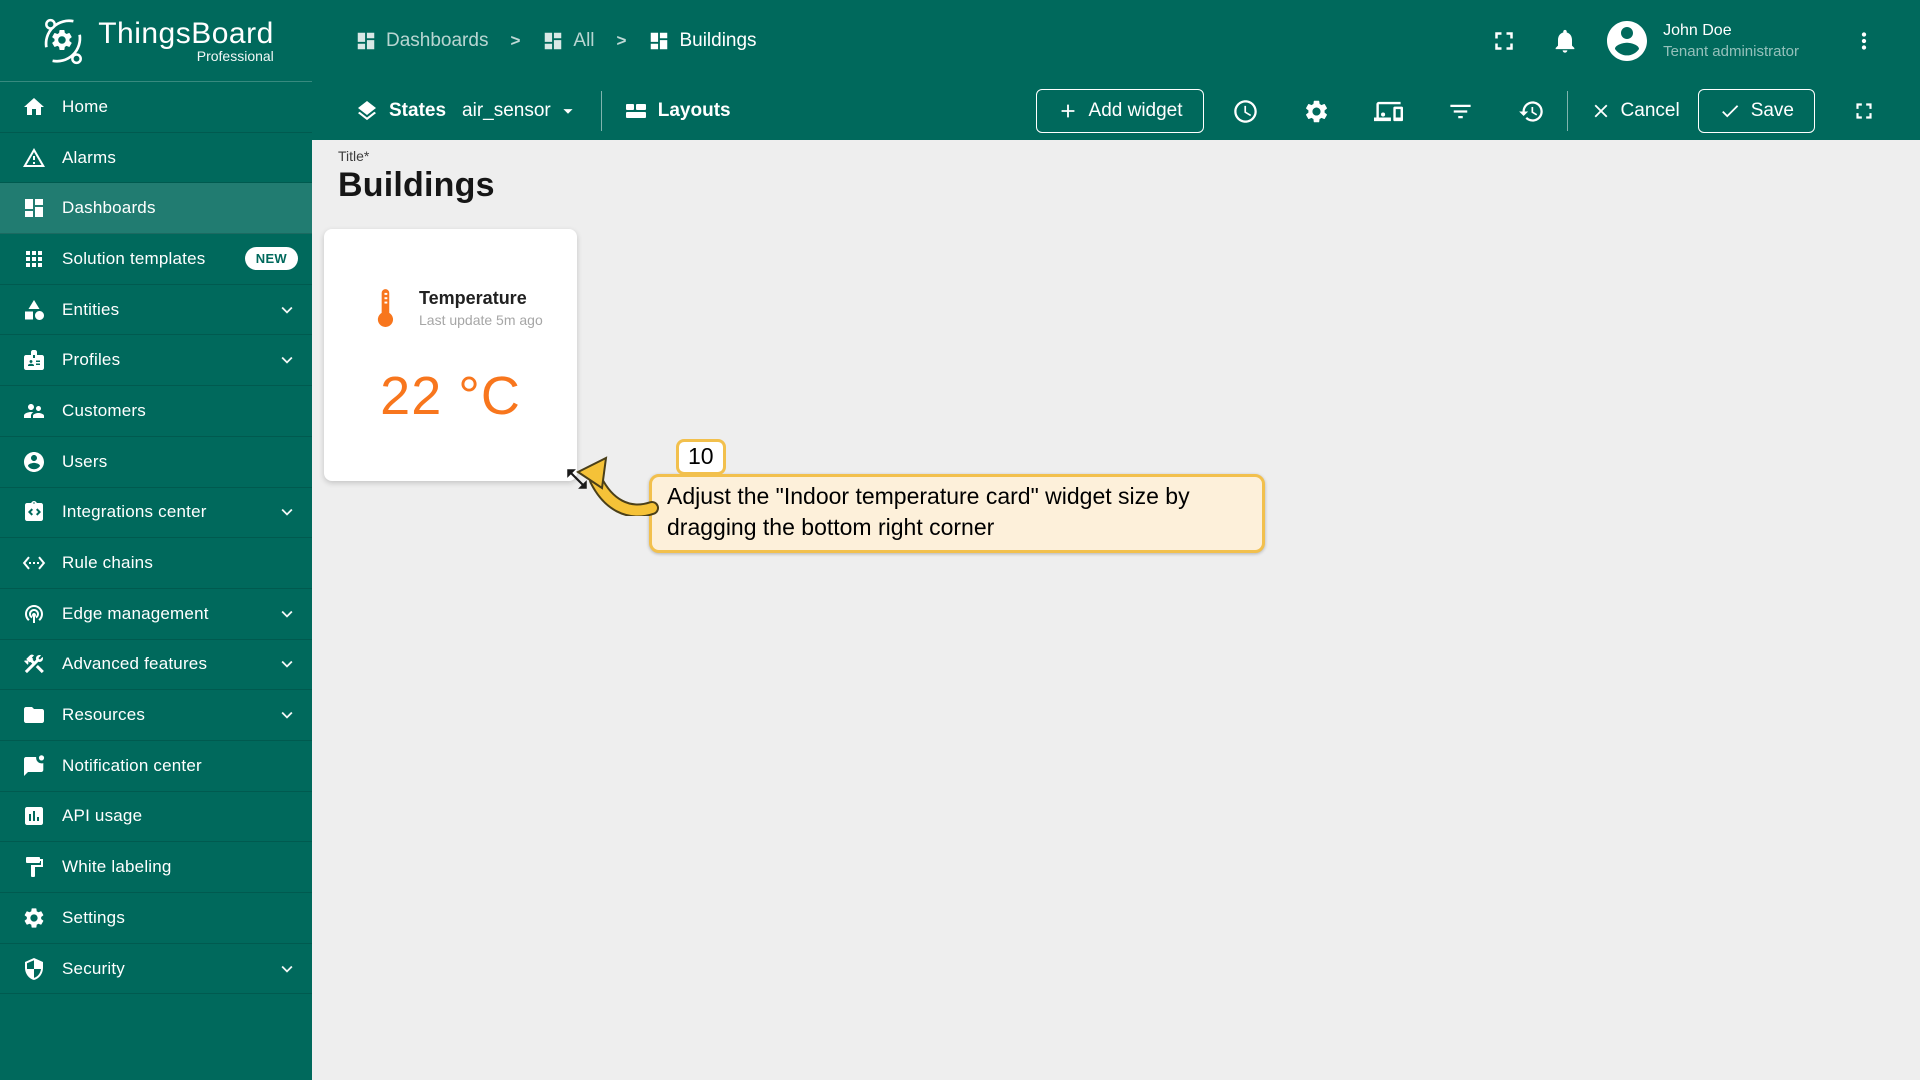 This screenshot has width=1920, height=1080. I want to click on manage-layouts-button, so click(1388, 111).